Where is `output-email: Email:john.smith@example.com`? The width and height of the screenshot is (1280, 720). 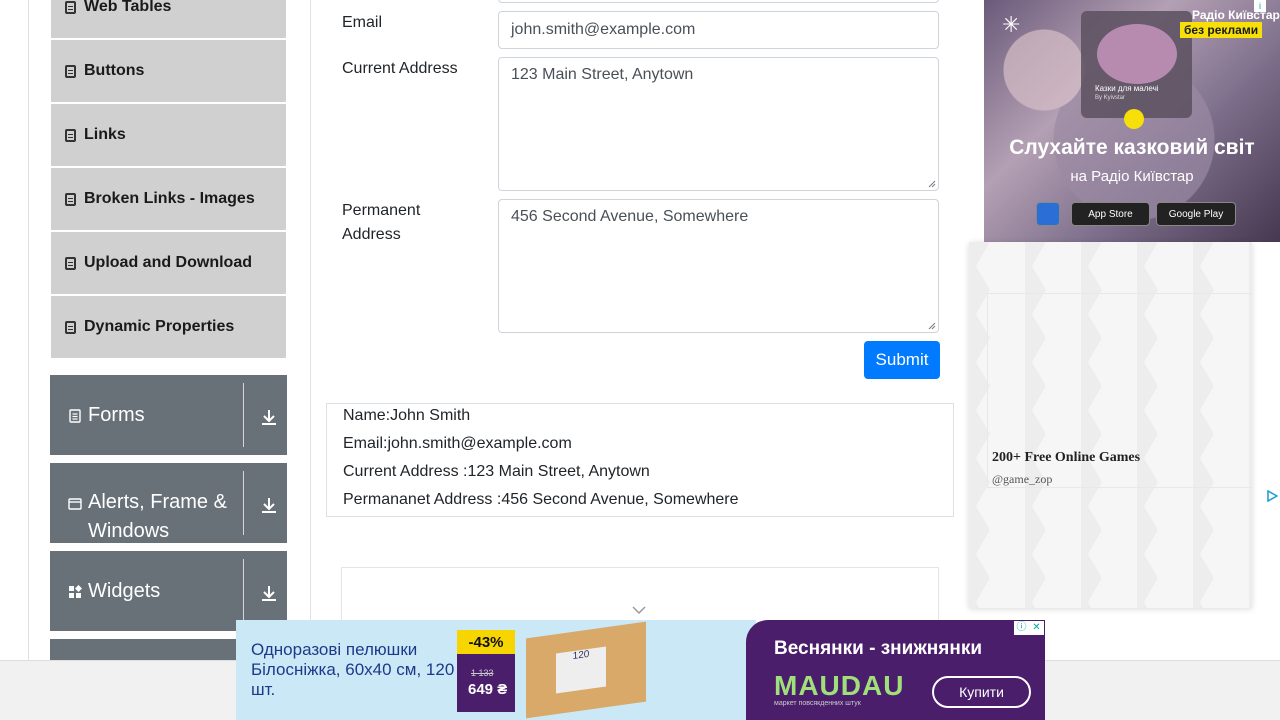
output-email: Email:john.smith@example.com is located at coordinates (457, 443).